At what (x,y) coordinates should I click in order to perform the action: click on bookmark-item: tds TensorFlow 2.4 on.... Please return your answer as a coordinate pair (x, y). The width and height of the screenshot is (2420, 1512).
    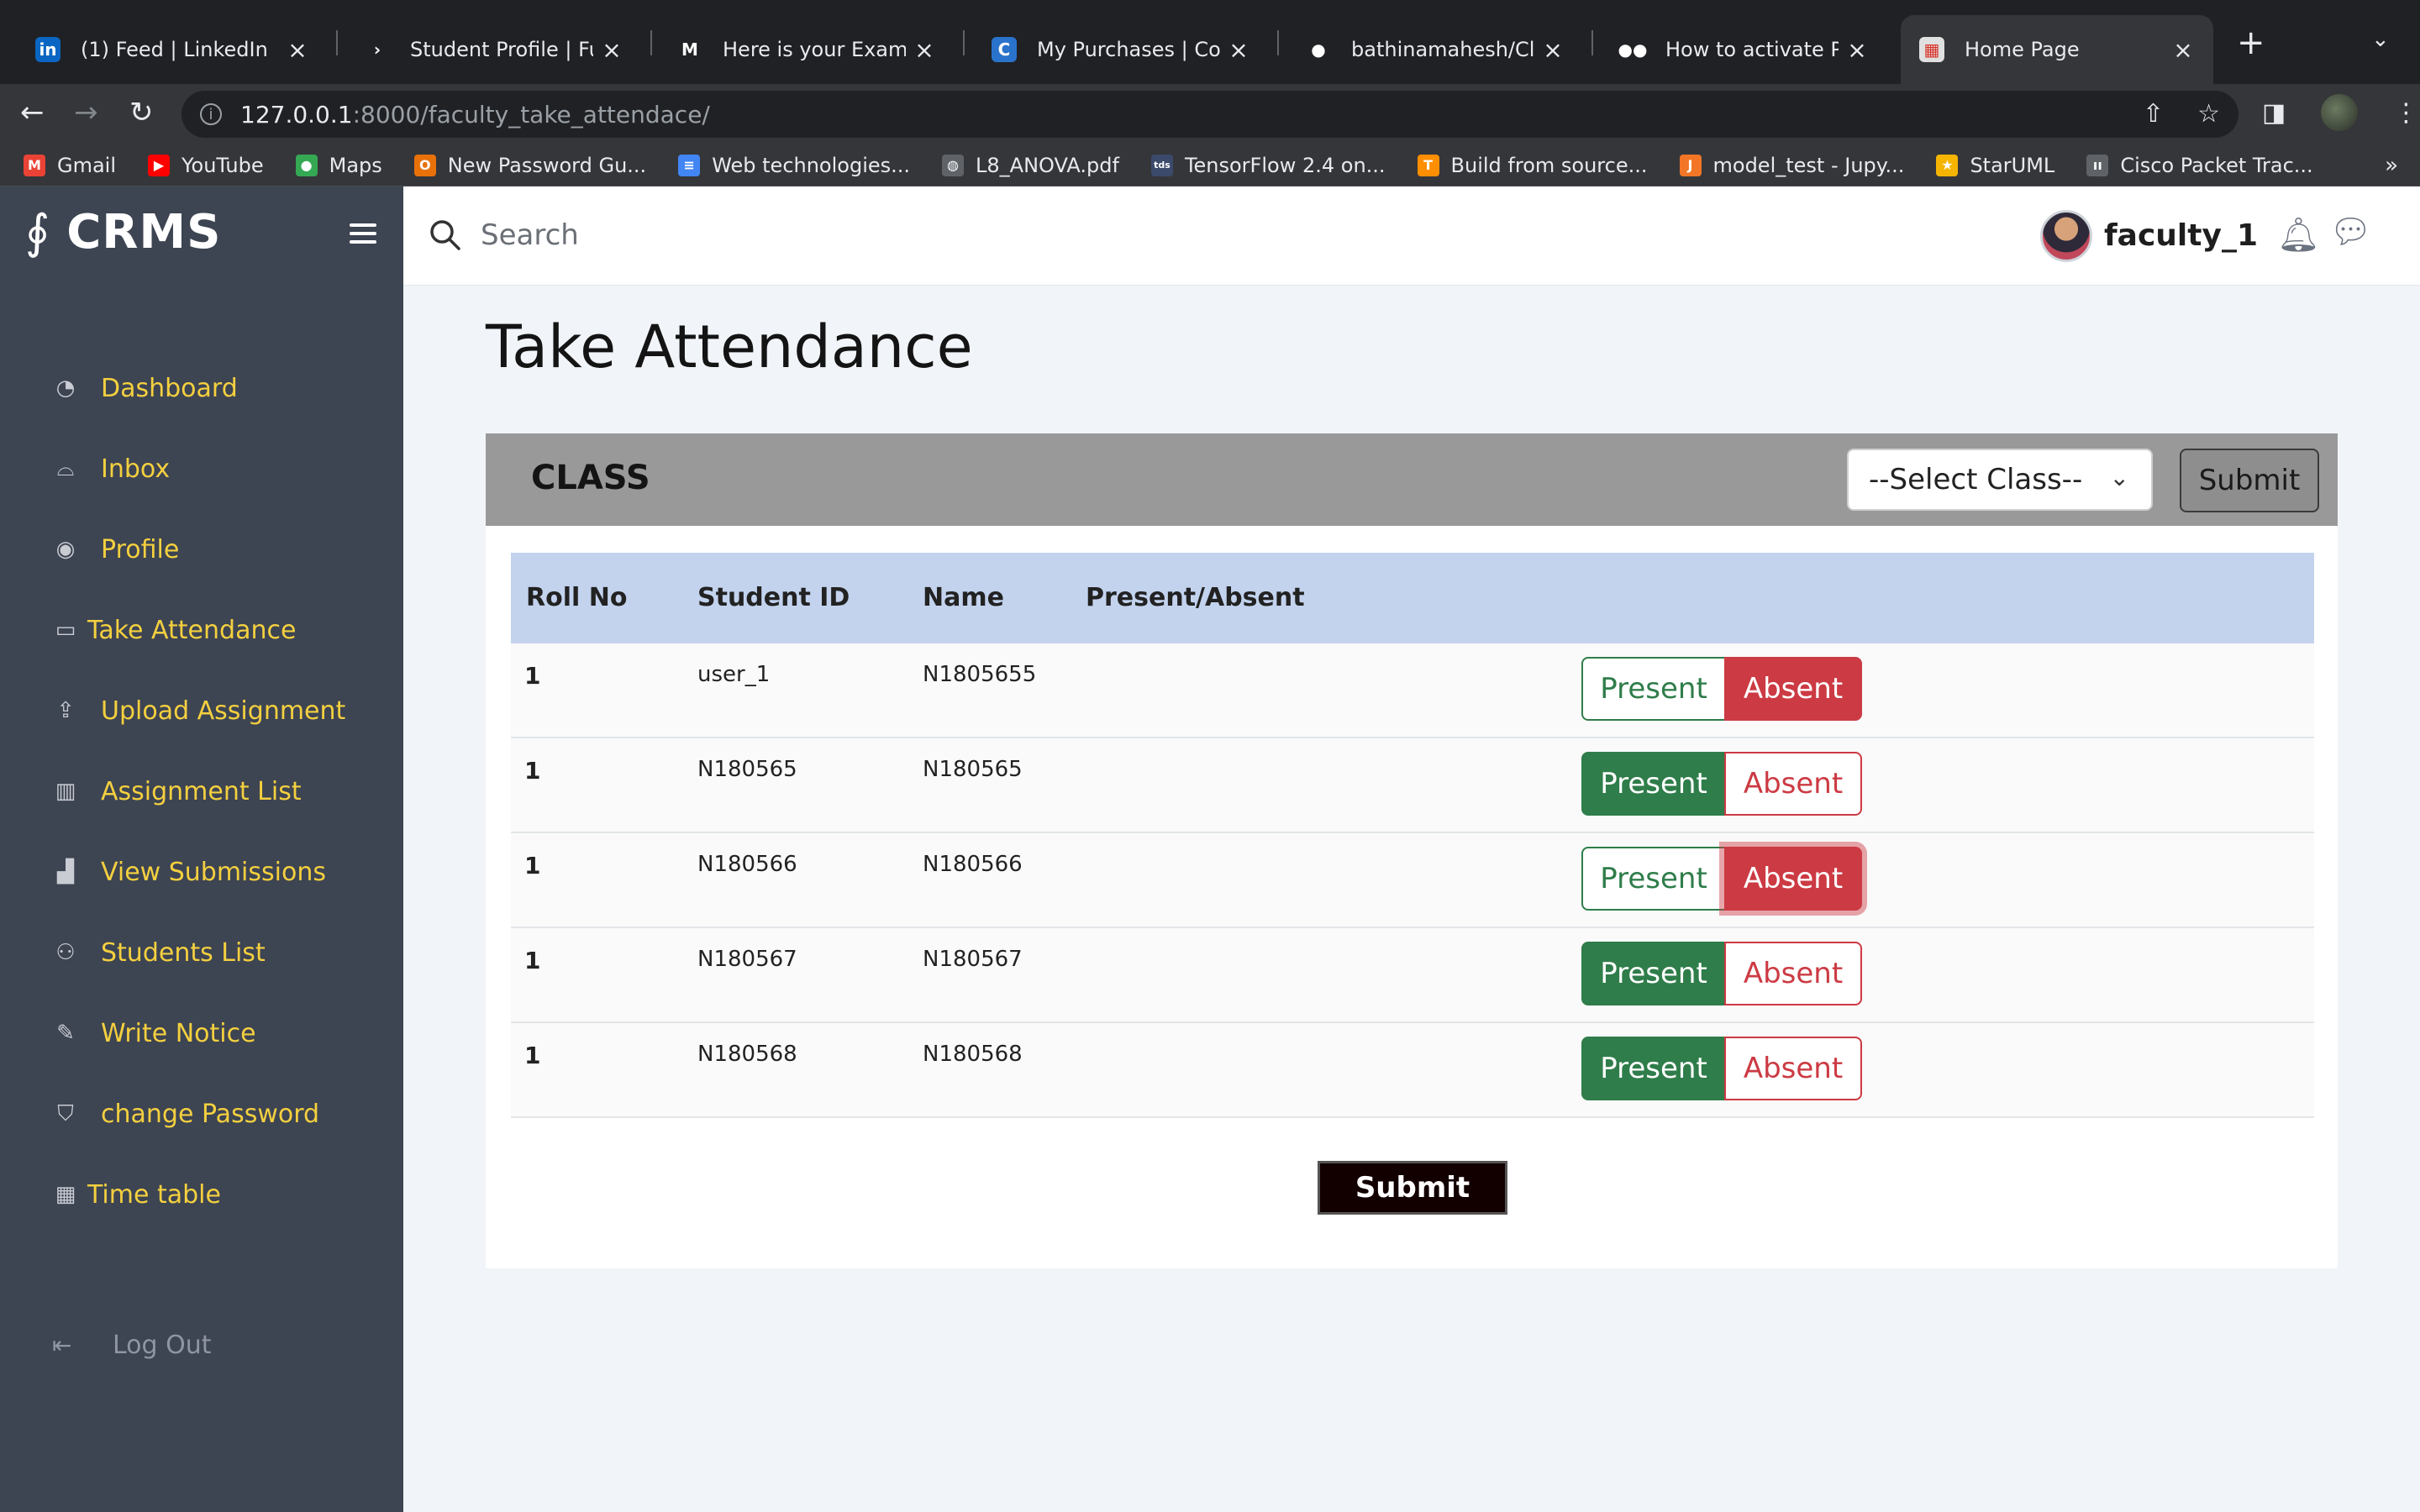
    Looking at the image, I should click on (1268, 165).